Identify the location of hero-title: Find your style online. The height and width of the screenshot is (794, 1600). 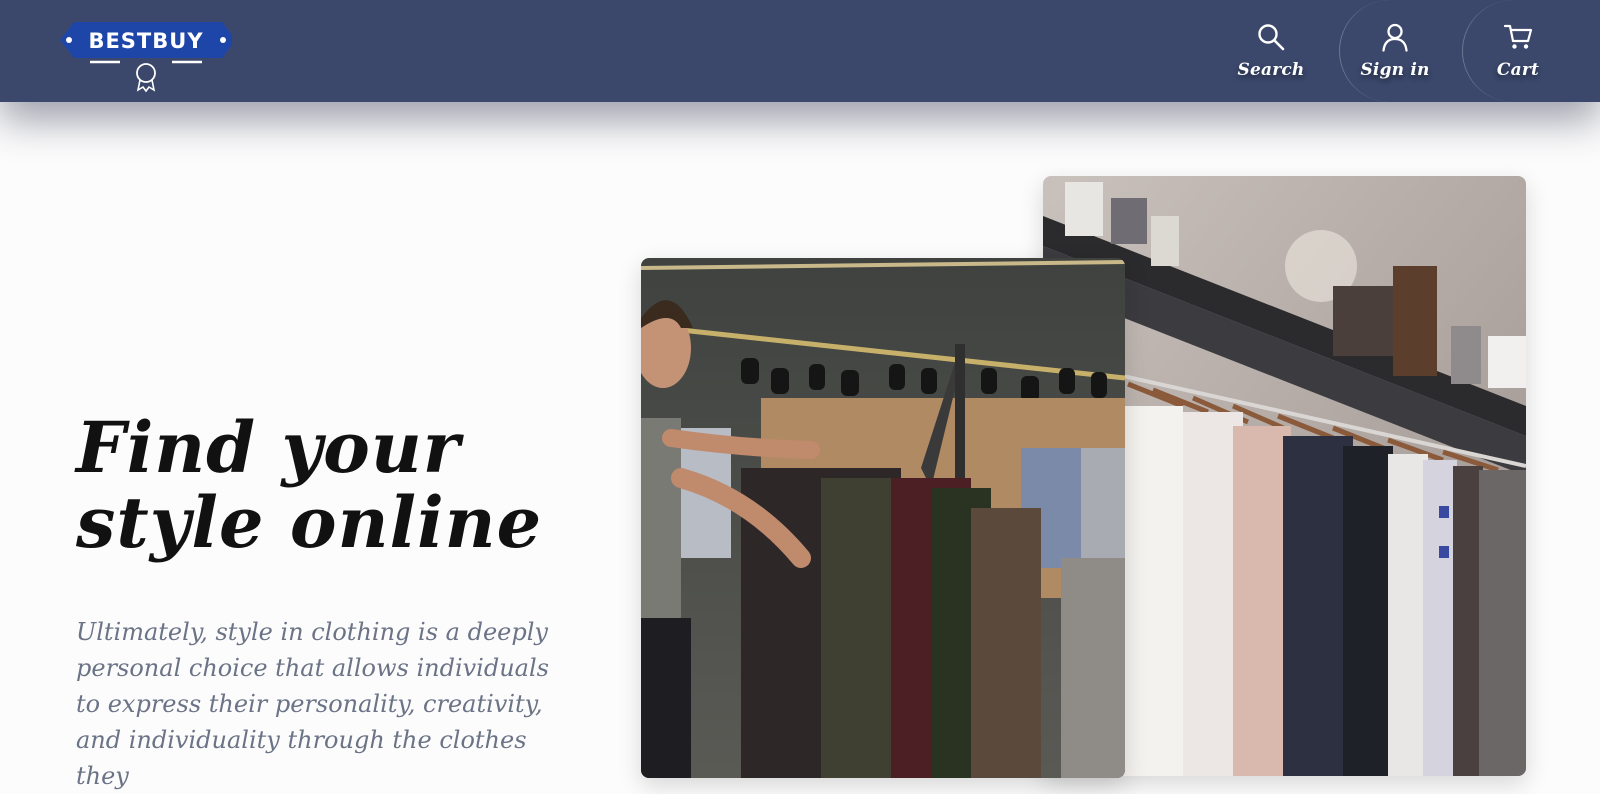
(309, 485).